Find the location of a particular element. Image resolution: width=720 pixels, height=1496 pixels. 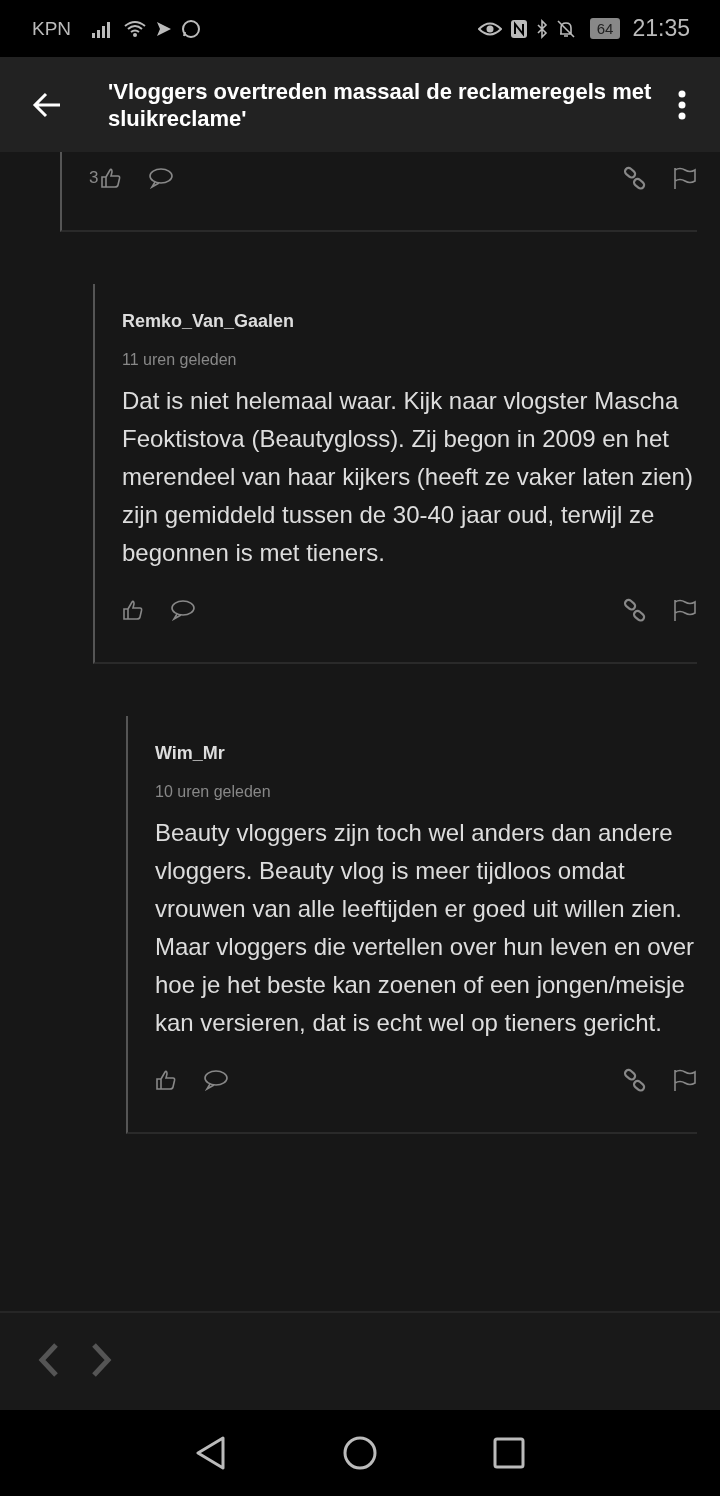

like-button: 3 is located at coordinates (106, 178).